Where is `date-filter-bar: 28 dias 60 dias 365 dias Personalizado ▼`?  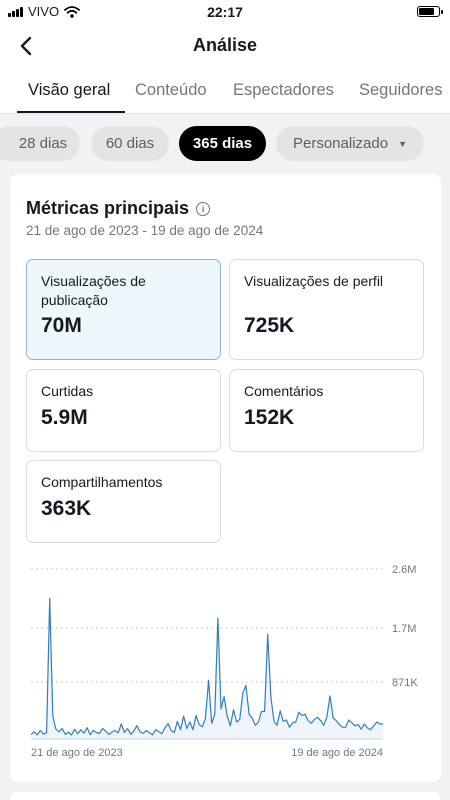 date-filter-bar: 28 dias 60 dias 365 dias Personalizado ▼ is located at coordinates (225, 144).